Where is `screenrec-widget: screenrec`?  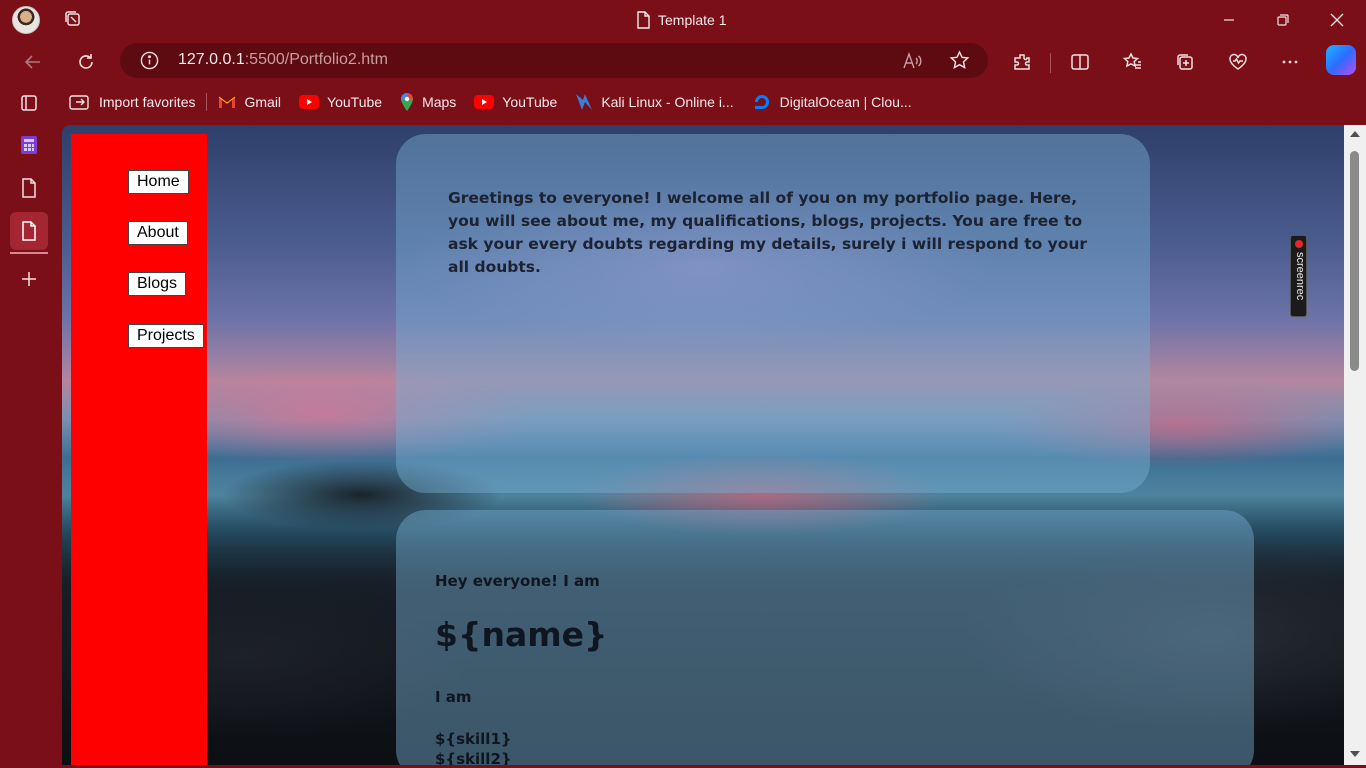
screenrec-widget: screenrec is located at coordinates (1298, 276).